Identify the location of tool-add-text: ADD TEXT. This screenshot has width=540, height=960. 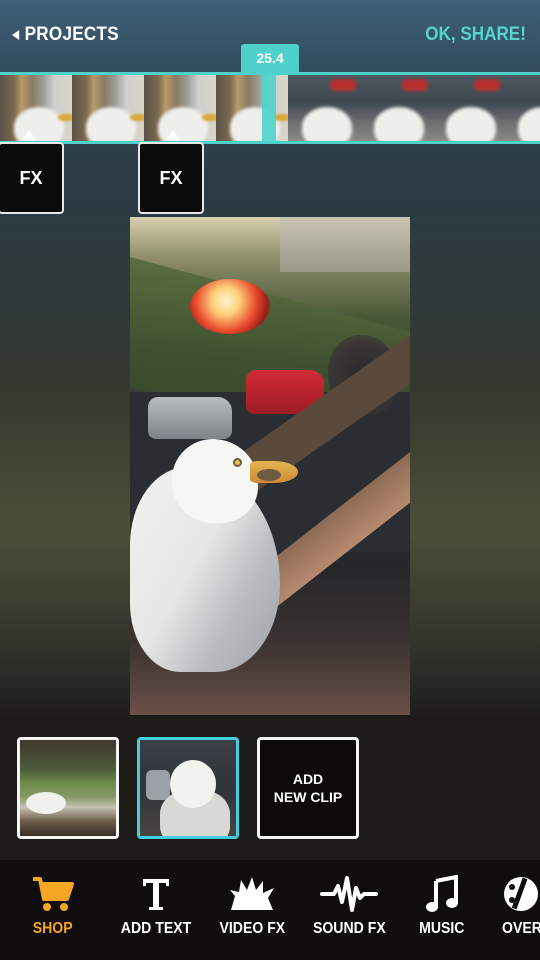
(156, 905).